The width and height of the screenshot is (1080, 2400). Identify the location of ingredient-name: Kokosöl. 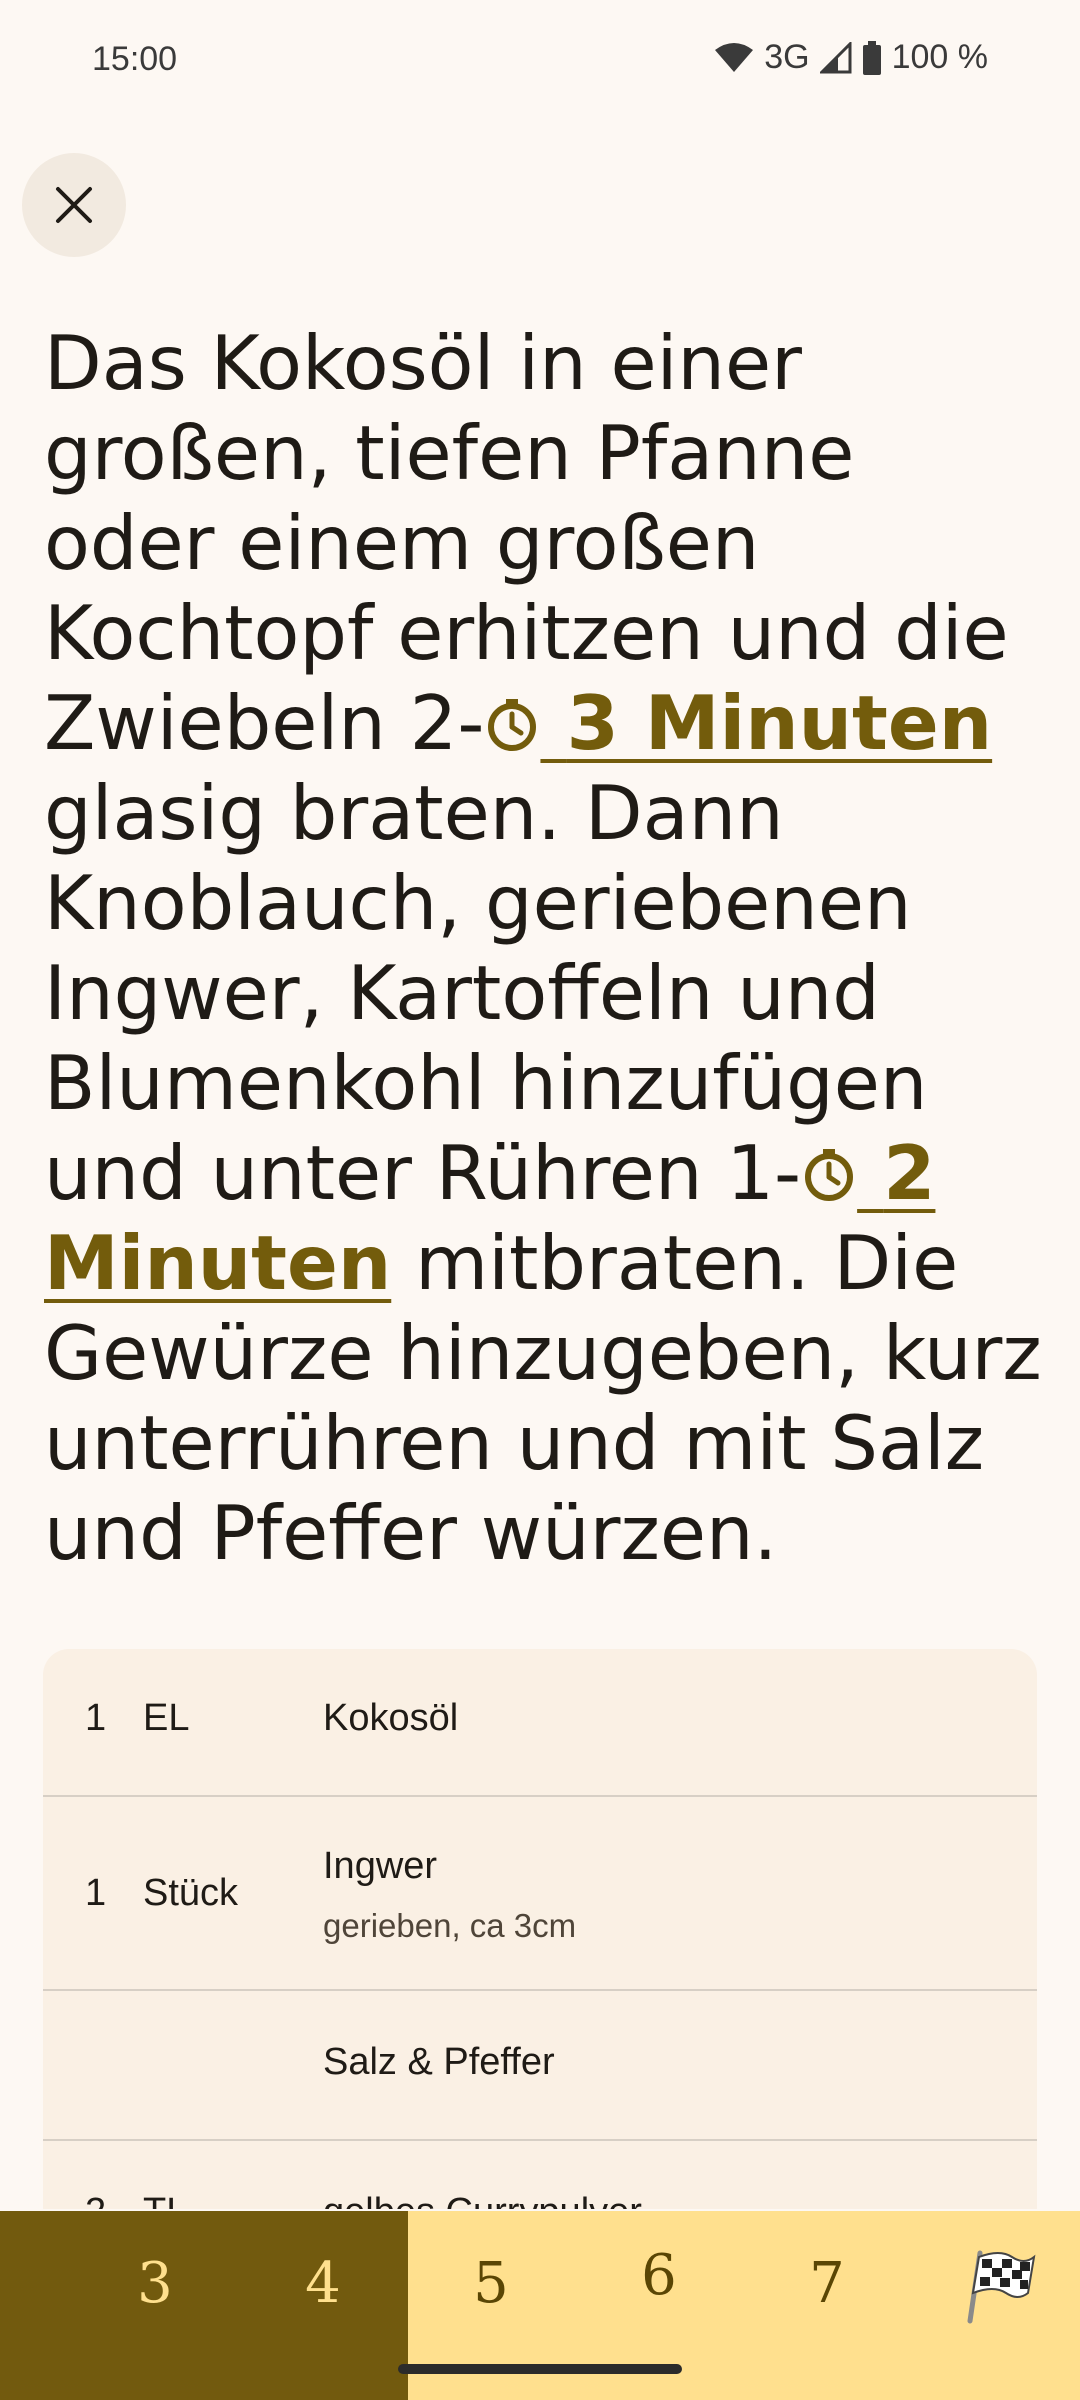
(391, 1718).